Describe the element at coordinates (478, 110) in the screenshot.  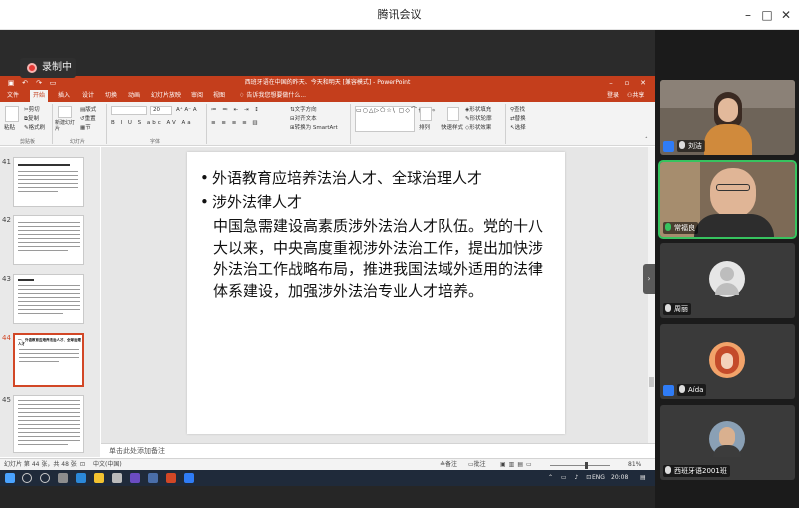
I see `shape-fill-button: ◈形状填充` at that location.